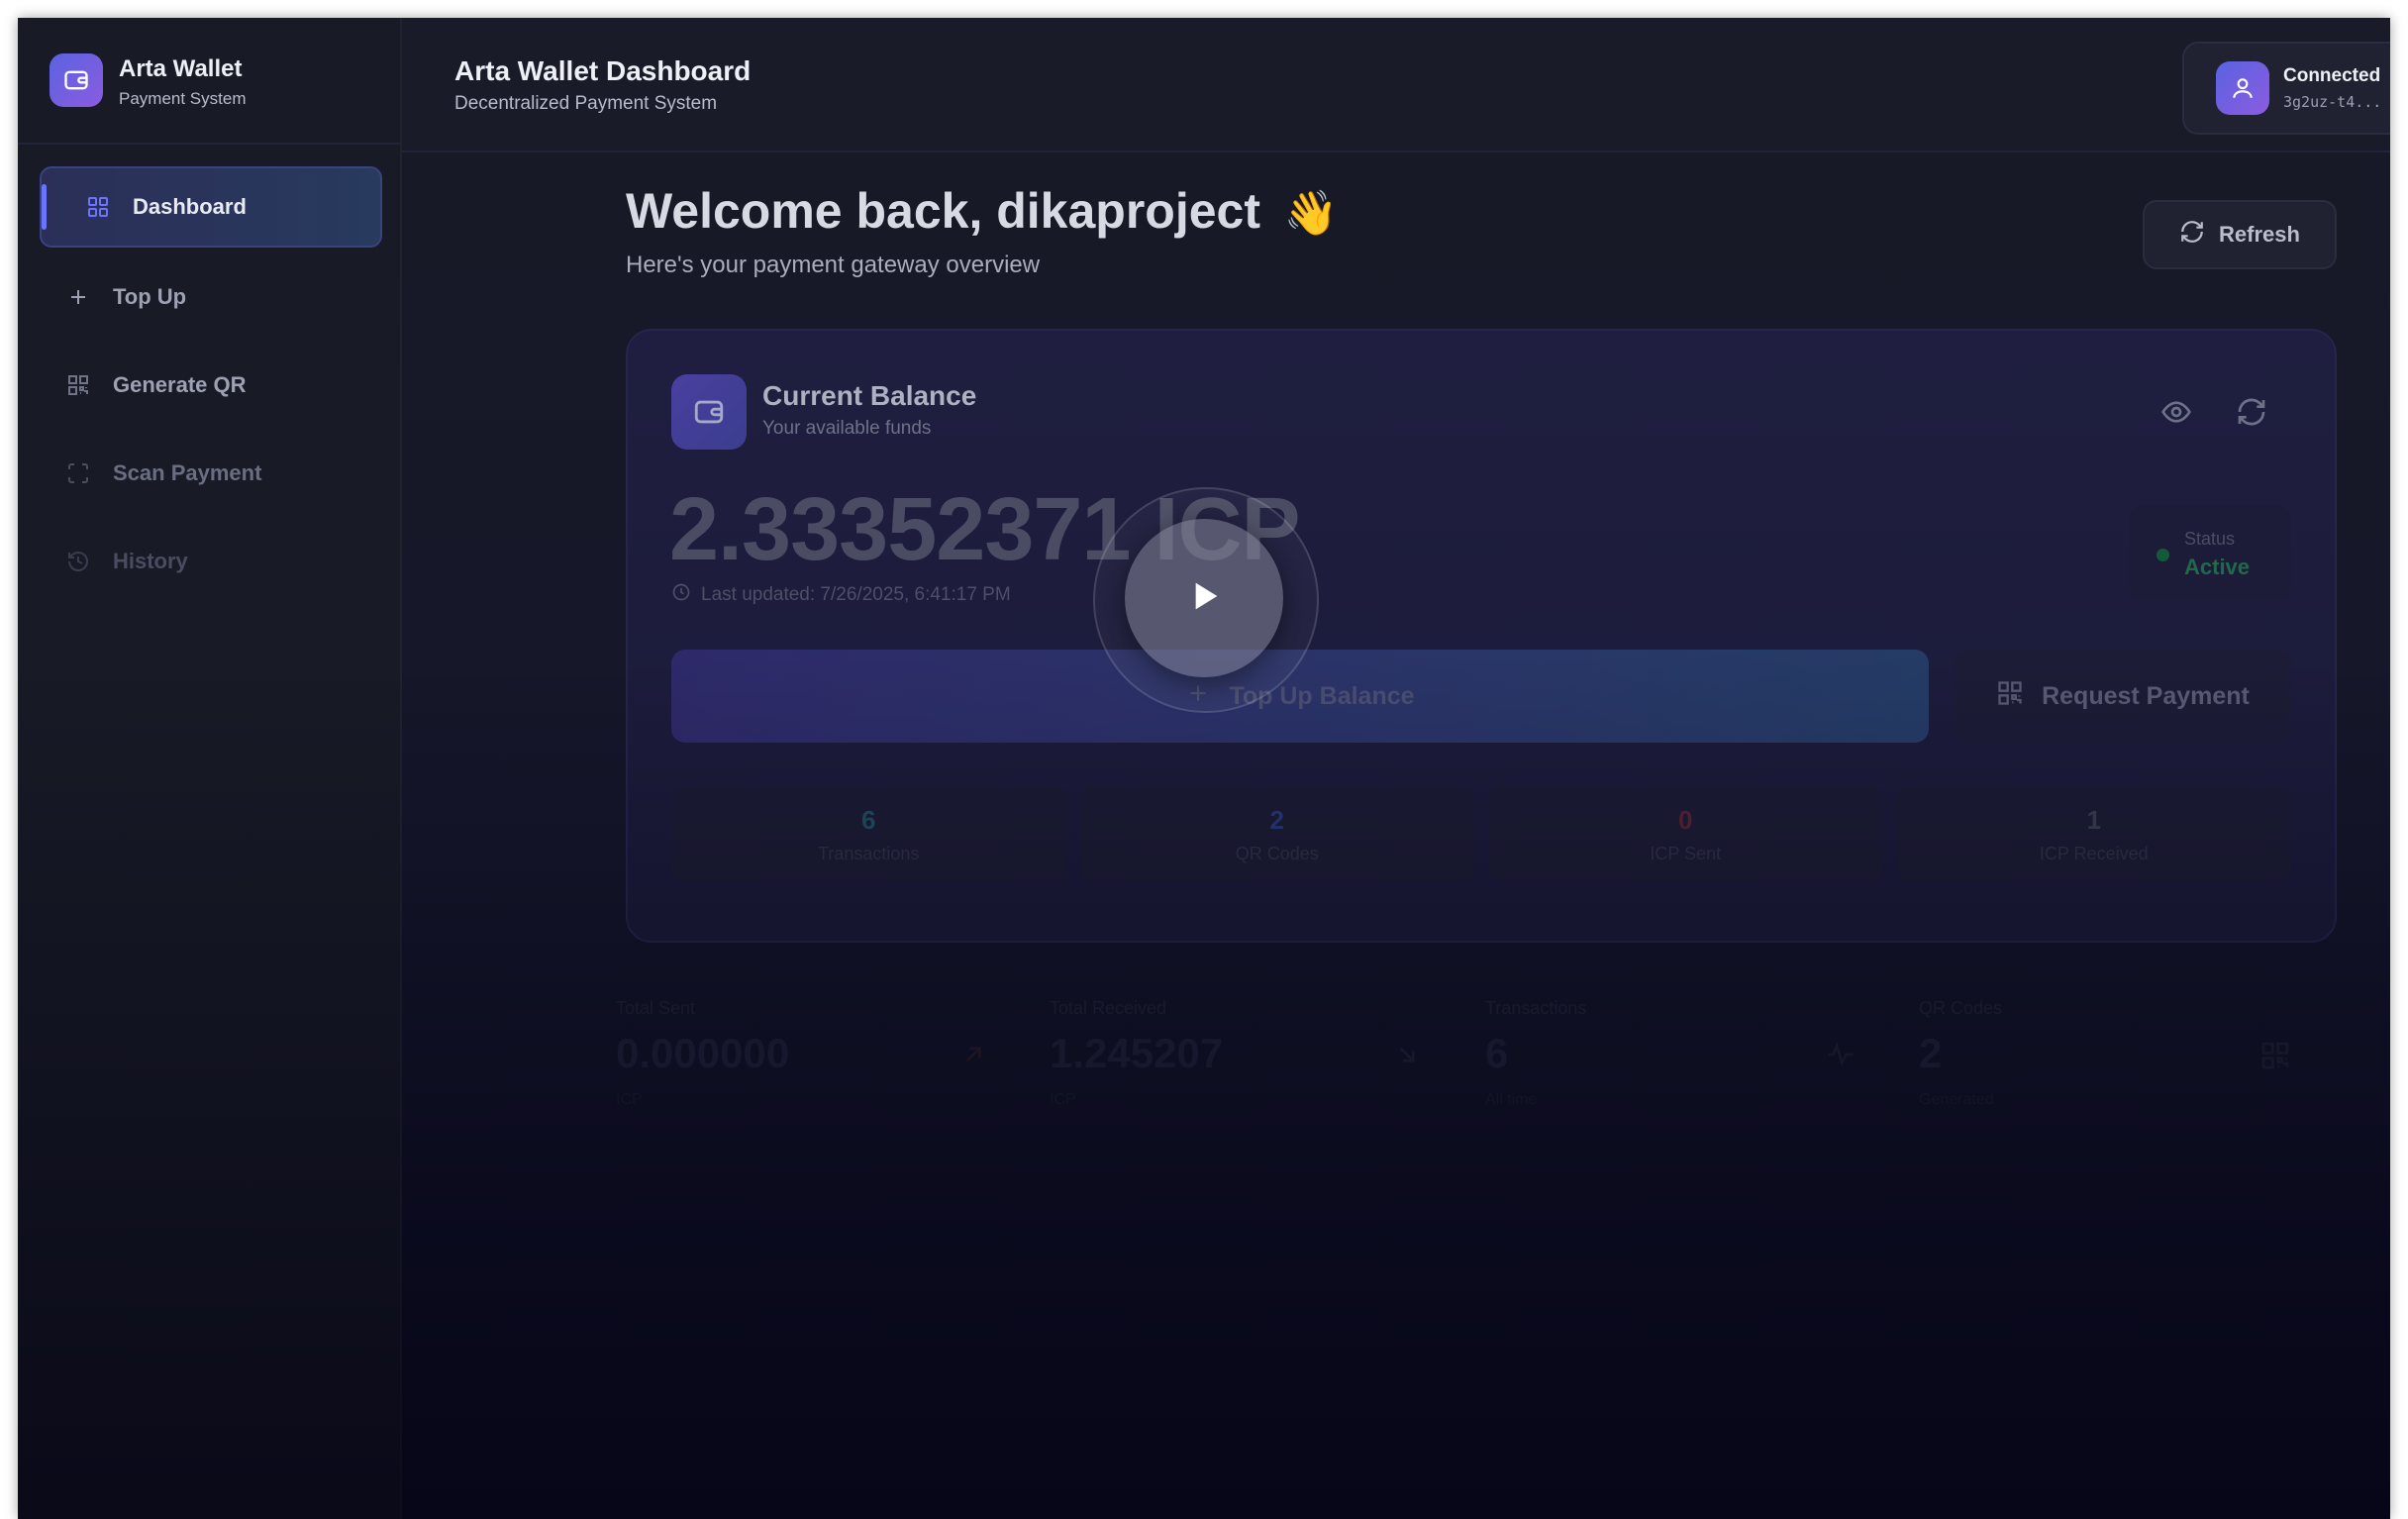 The height and width of the screenshot is (1519, 2408). What do you see at coordinates (98, 207) in the screenshot?
I see `grid-icon` at bounding box center [98, 207].